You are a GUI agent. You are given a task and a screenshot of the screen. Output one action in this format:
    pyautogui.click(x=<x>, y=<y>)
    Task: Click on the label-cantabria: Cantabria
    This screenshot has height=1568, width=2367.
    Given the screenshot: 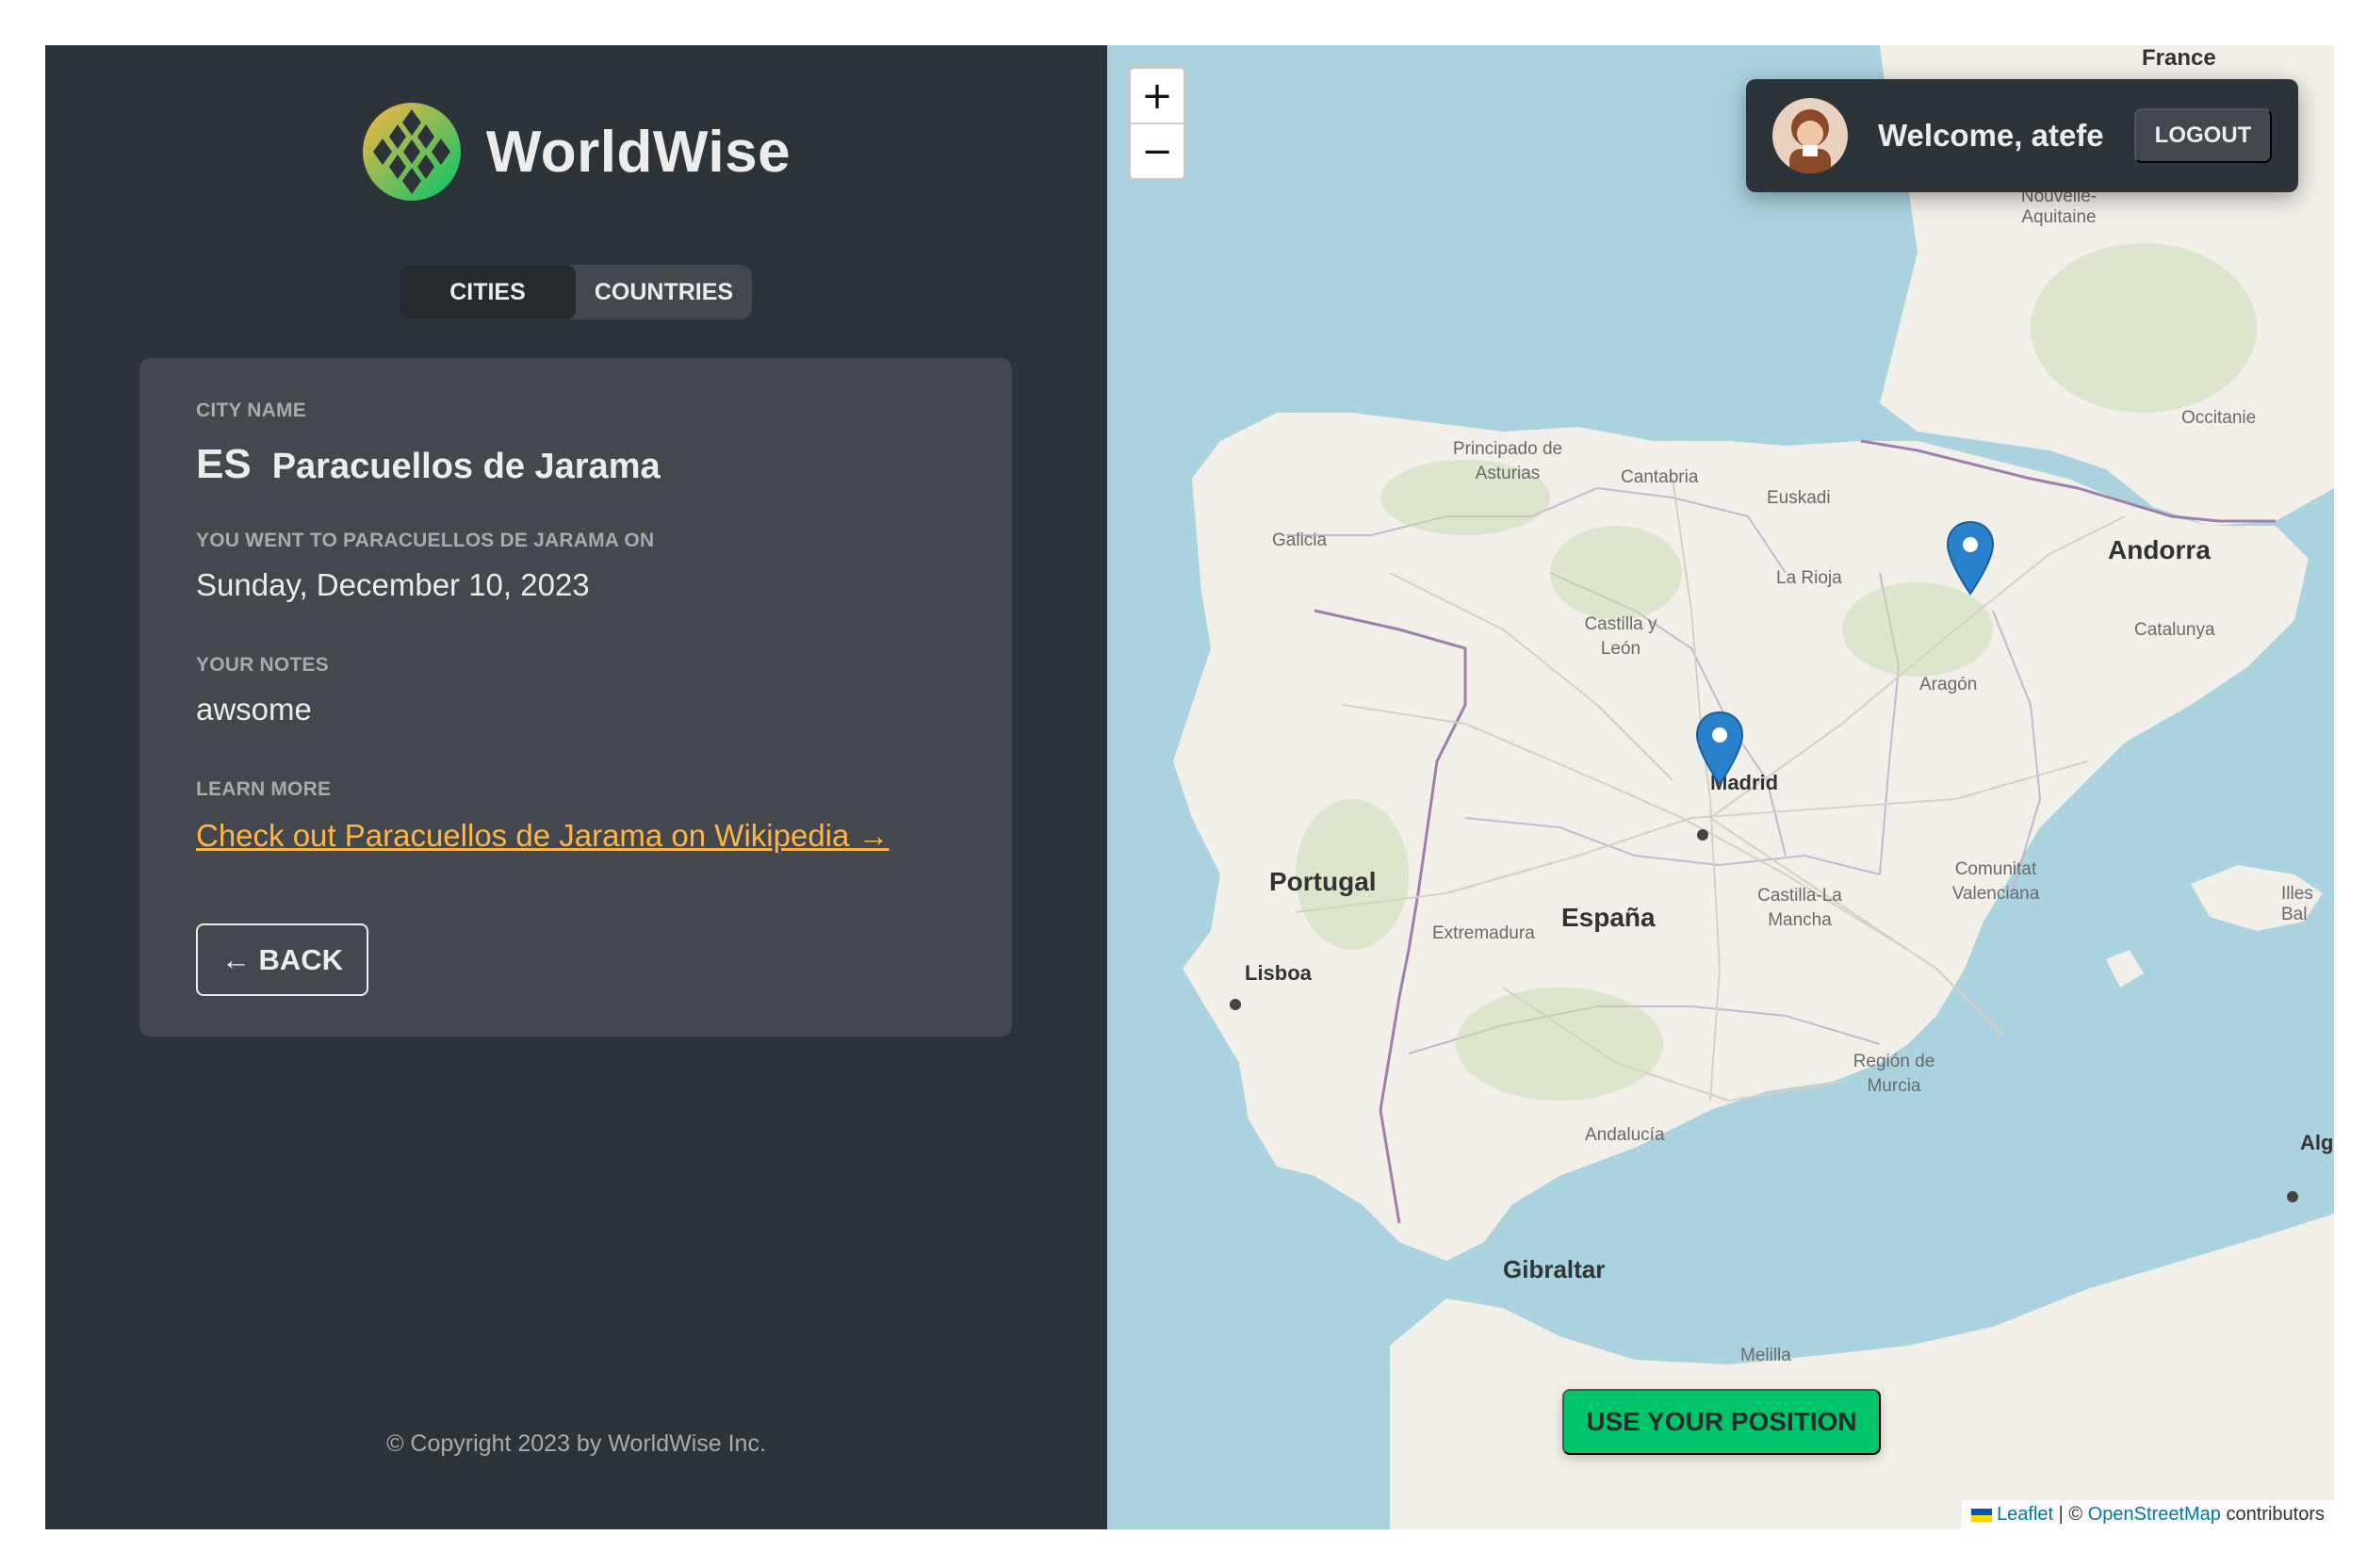 What is the action you would take?
    pyautogui.click(x=1660, y=477)
    